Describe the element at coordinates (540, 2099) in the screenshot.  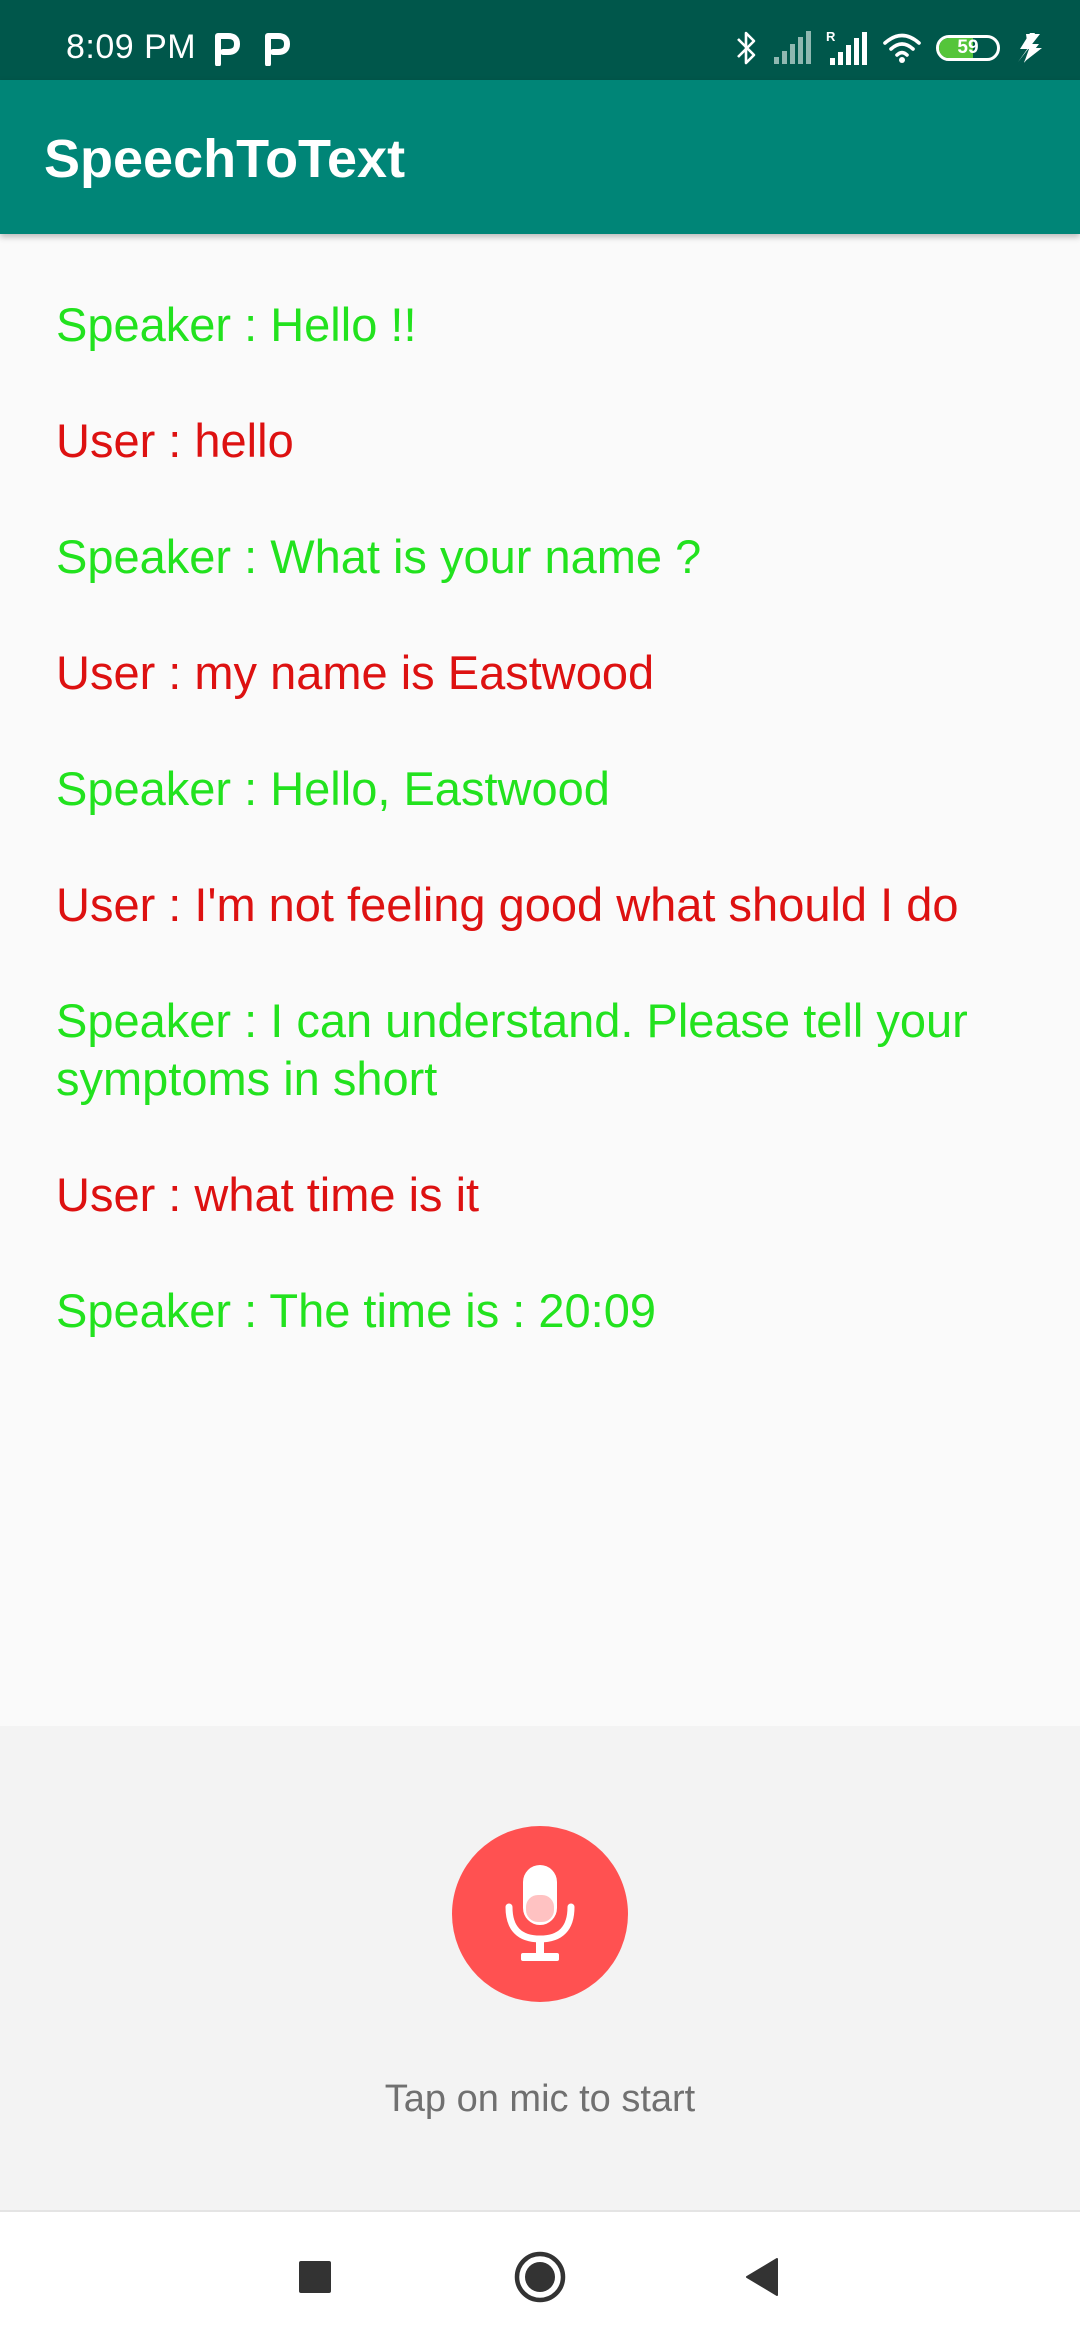
I see `mic-hint-text: Tap on mic to start` at that location.